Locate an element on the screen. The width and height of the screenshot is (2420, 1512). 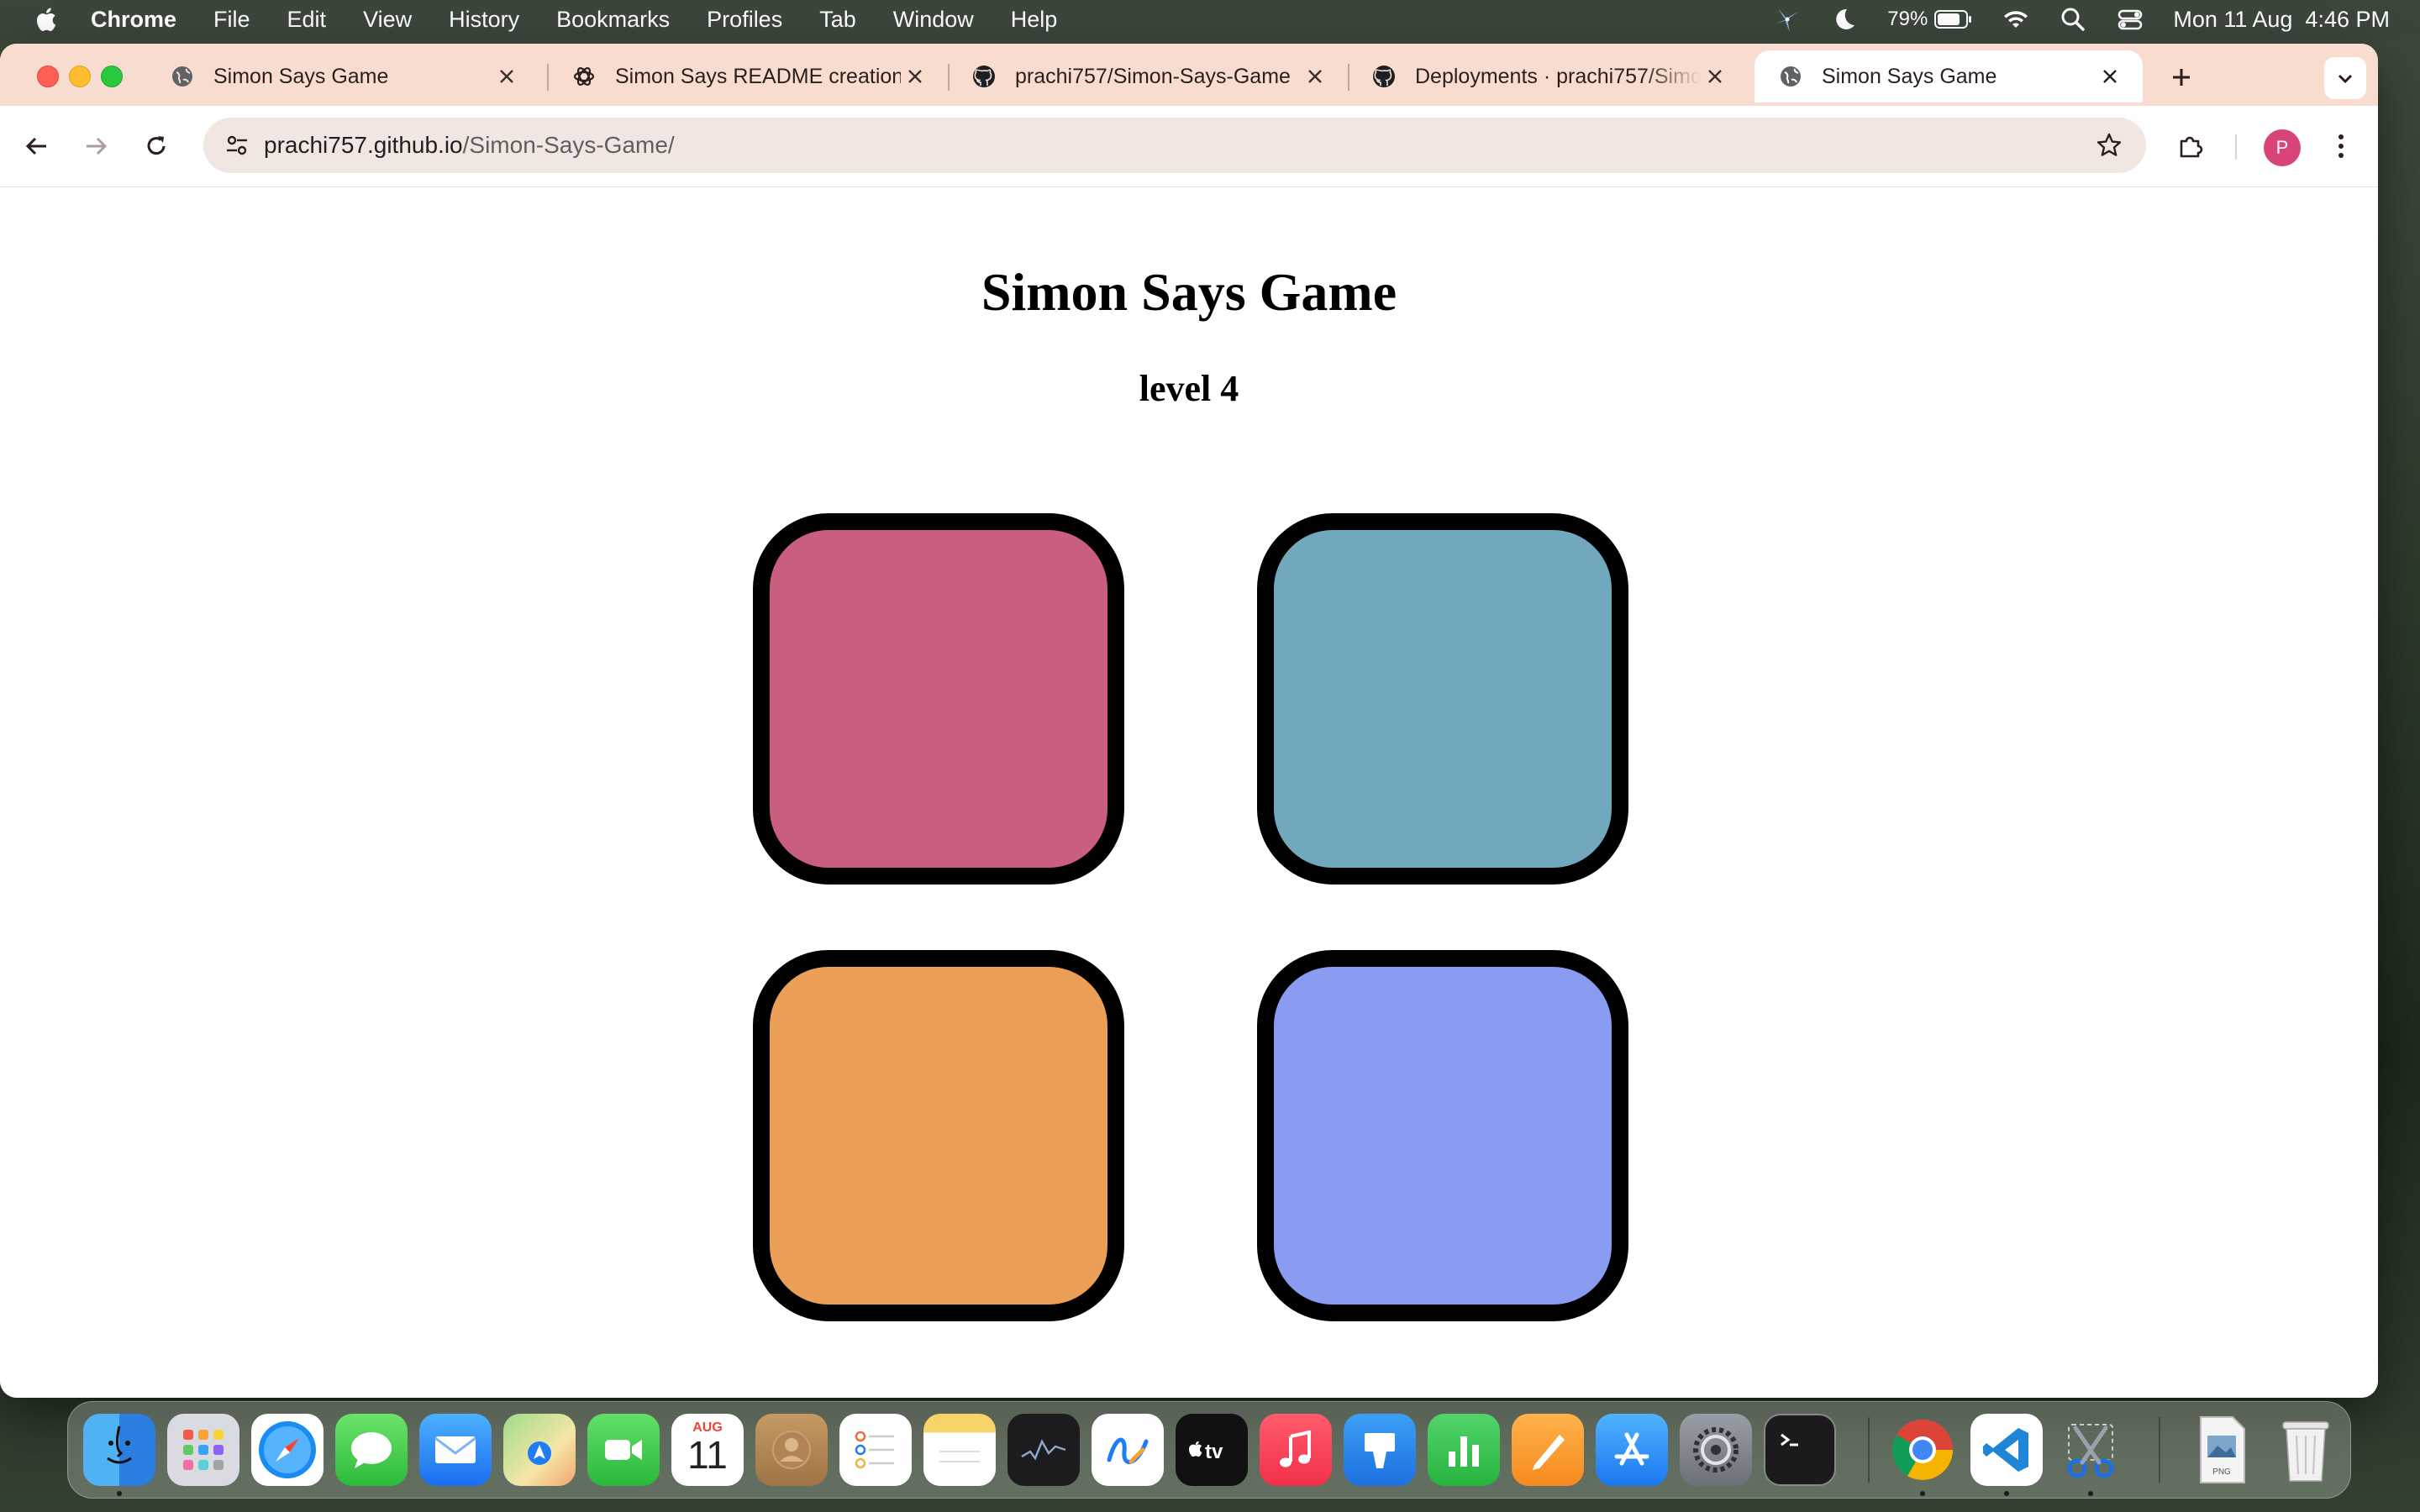
kebab-menu-icon is located at coordinates (2341, 146).